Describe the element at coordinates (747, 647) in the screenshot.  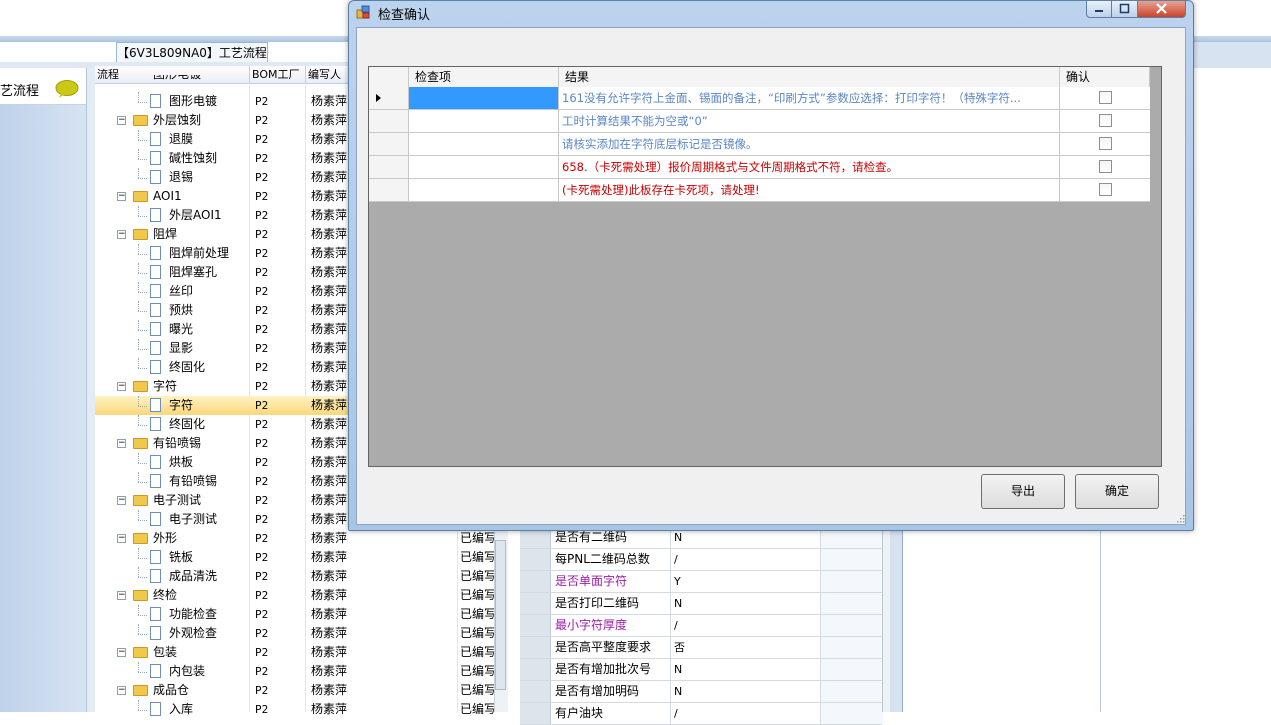
I see `property-value: 否` at that location.